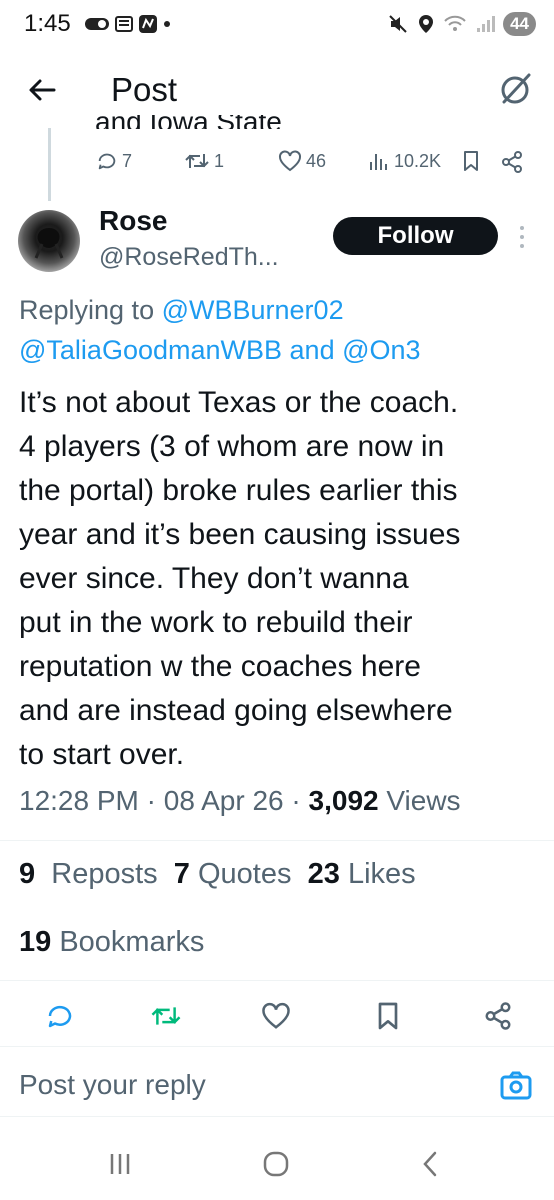 Image resolution: width=554 pixels, height=1200 pixels. I want to click on share-button, so click(498, 1016).